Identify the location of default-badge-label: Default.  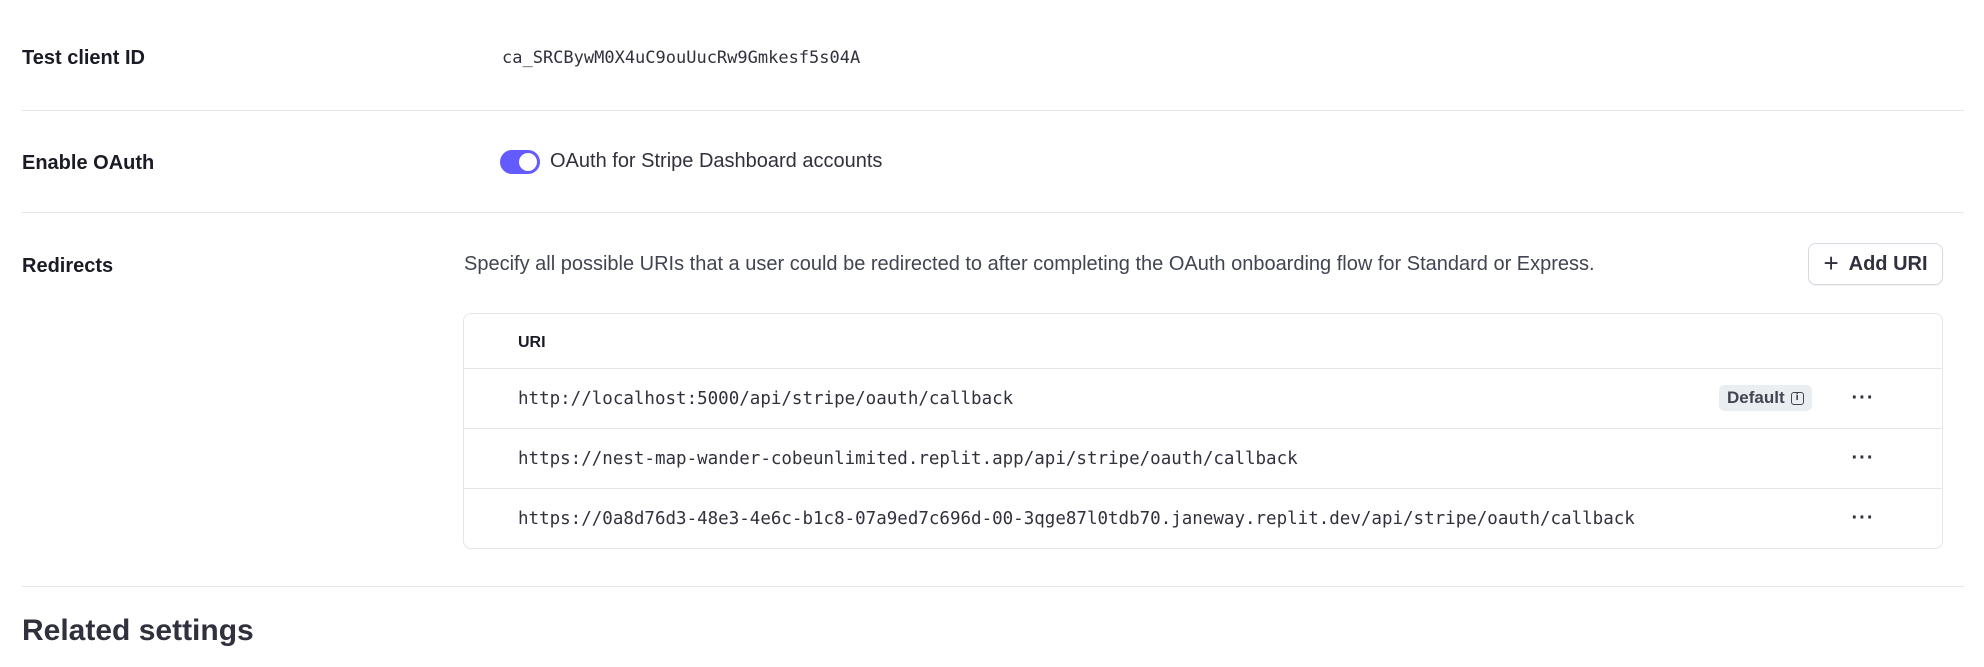
(1756, 397).